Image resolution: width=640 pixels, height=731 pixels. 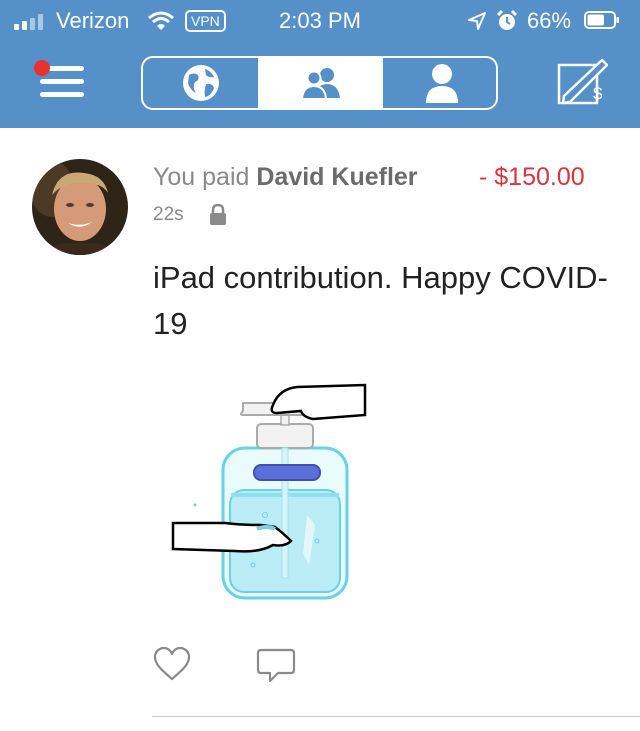 I want to click on tab-public, so click(x=201, y=83).